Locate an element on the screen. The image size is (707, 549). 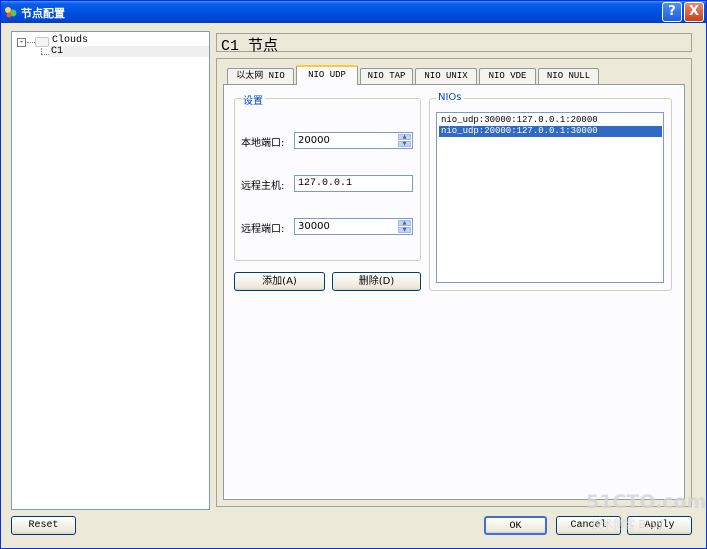
tree-item-c1: C1 is located at coordinates (57, 51).